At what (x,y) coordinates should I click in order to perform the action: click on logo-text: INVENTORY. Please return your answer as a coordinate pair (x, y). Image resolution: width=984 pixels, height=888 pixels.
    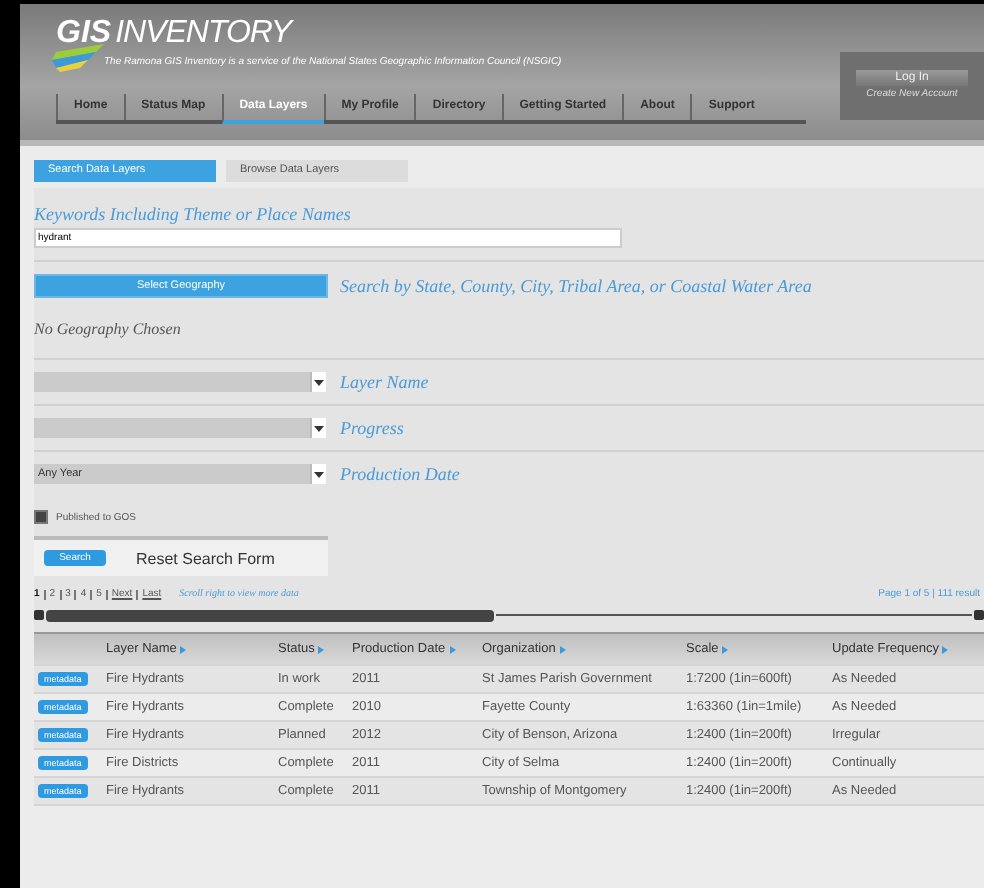
    Looking at the image, I should click on (203, 33).